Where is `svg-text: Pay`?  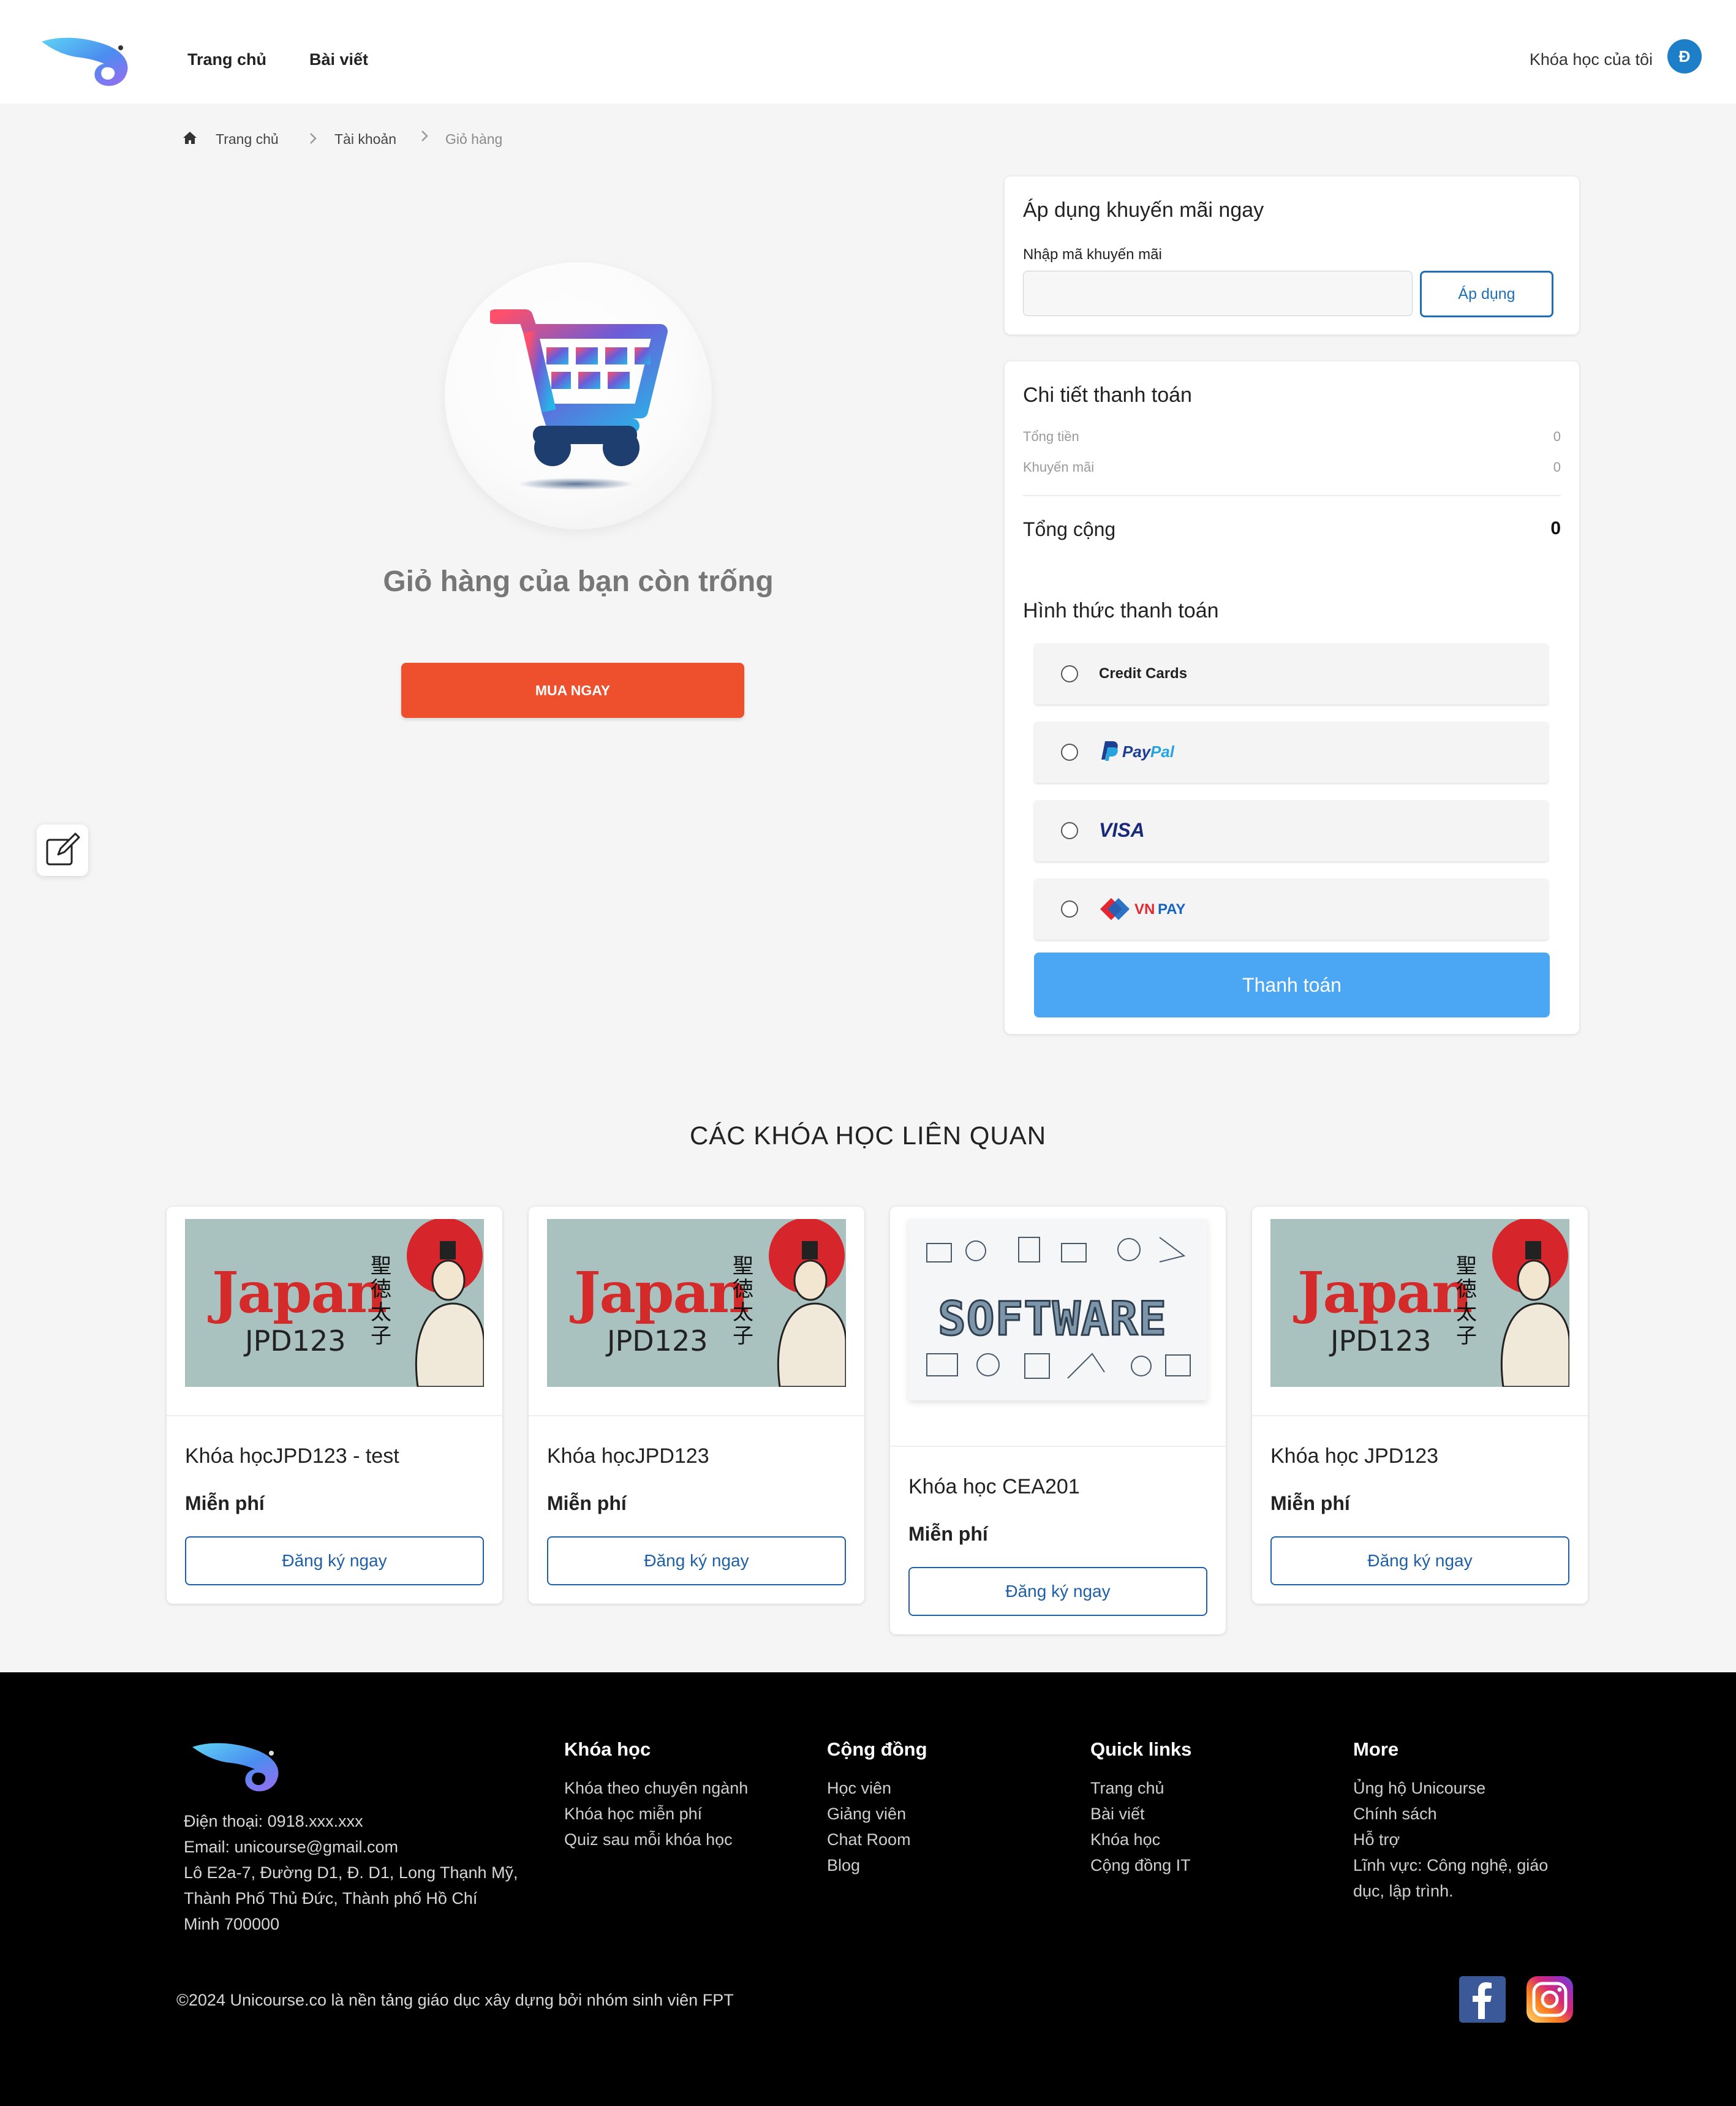
svg-text: Pay is located at coordinates (1137, 752).